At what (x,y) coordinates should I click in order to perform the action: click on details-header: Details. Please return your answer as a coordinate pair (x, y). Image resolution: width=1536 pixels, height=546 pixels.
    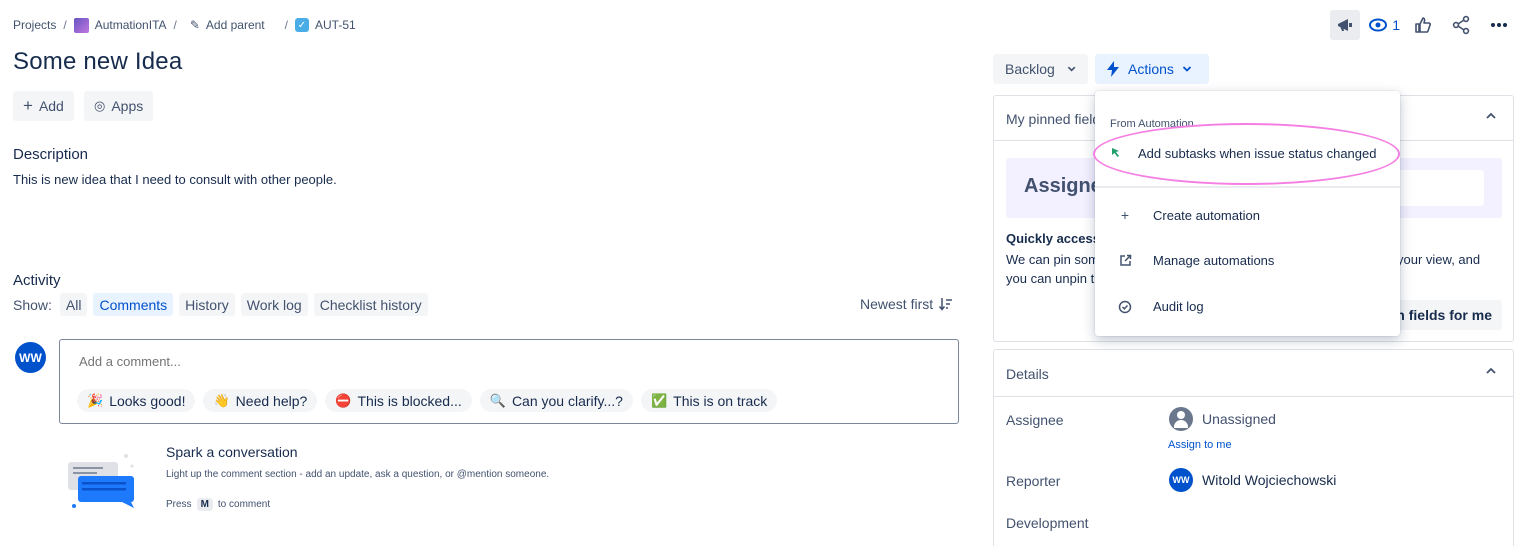
    Looking at the image, I should click on (1027, 374).